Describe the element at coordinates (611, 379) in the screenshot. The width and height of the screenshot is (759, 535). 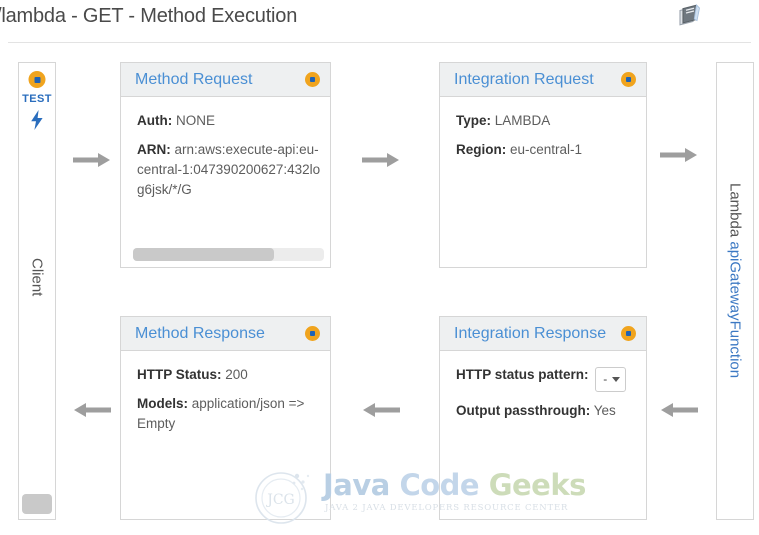
I see `http-status-pattern-select: -` at that location.